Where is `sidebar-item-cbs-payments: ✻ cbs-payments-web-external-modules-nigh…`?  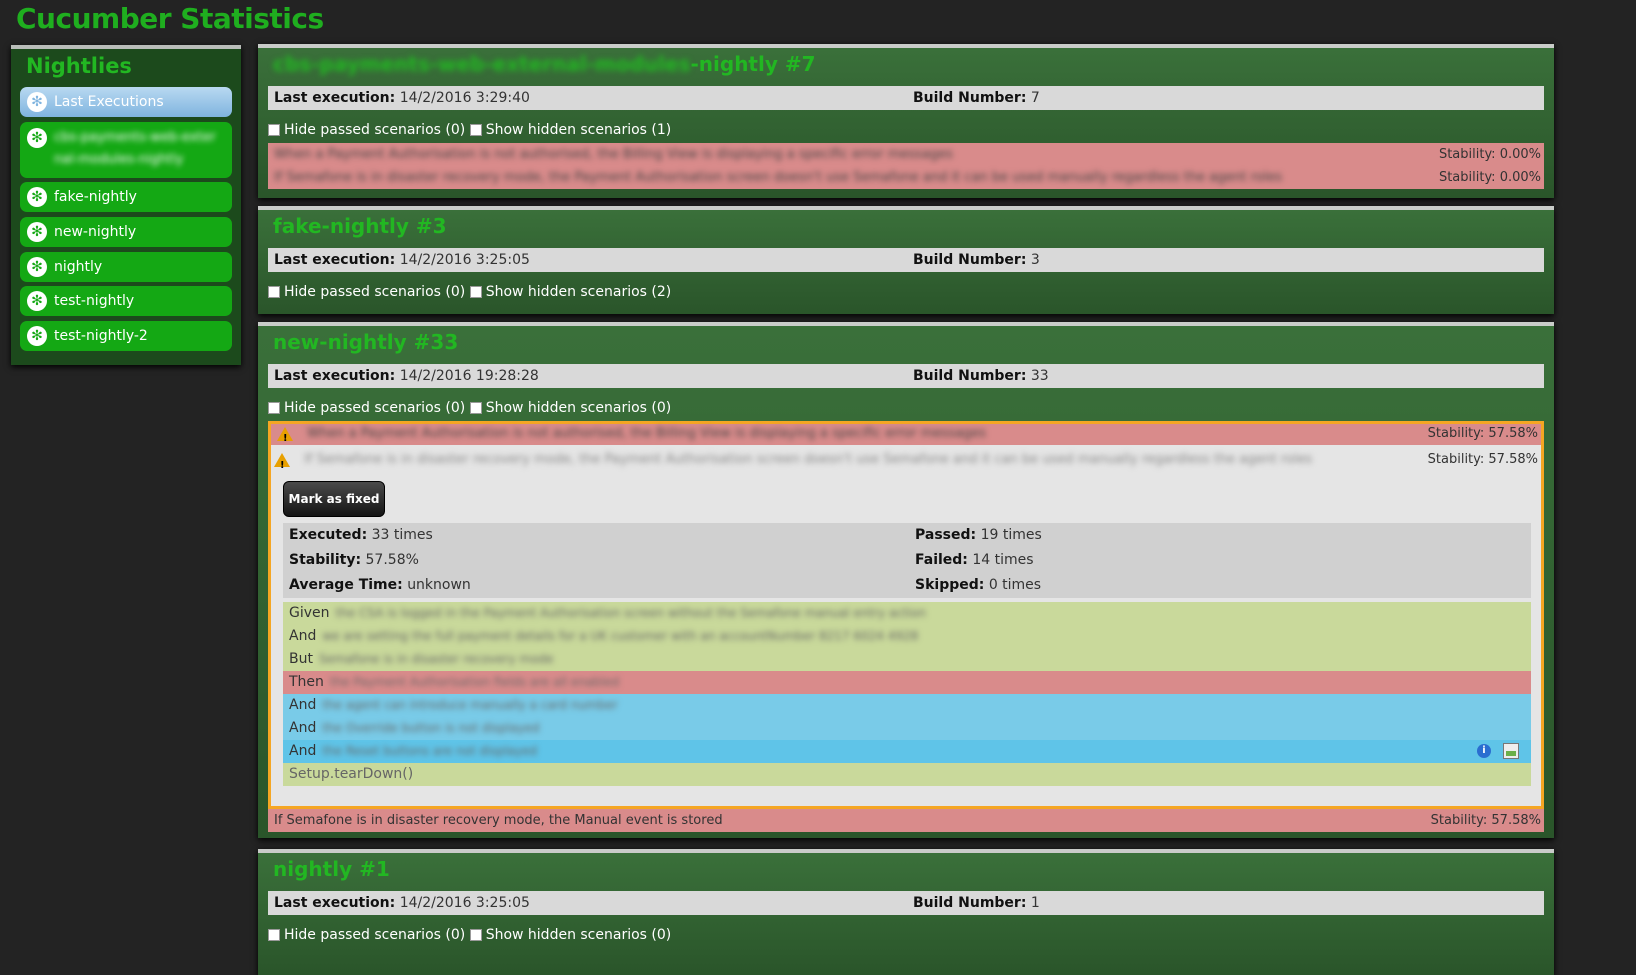
sidebar-item-cbs-payments: ✻ cbs-payments-web-external-modules-nigh… is located at coordinates (126, 150).